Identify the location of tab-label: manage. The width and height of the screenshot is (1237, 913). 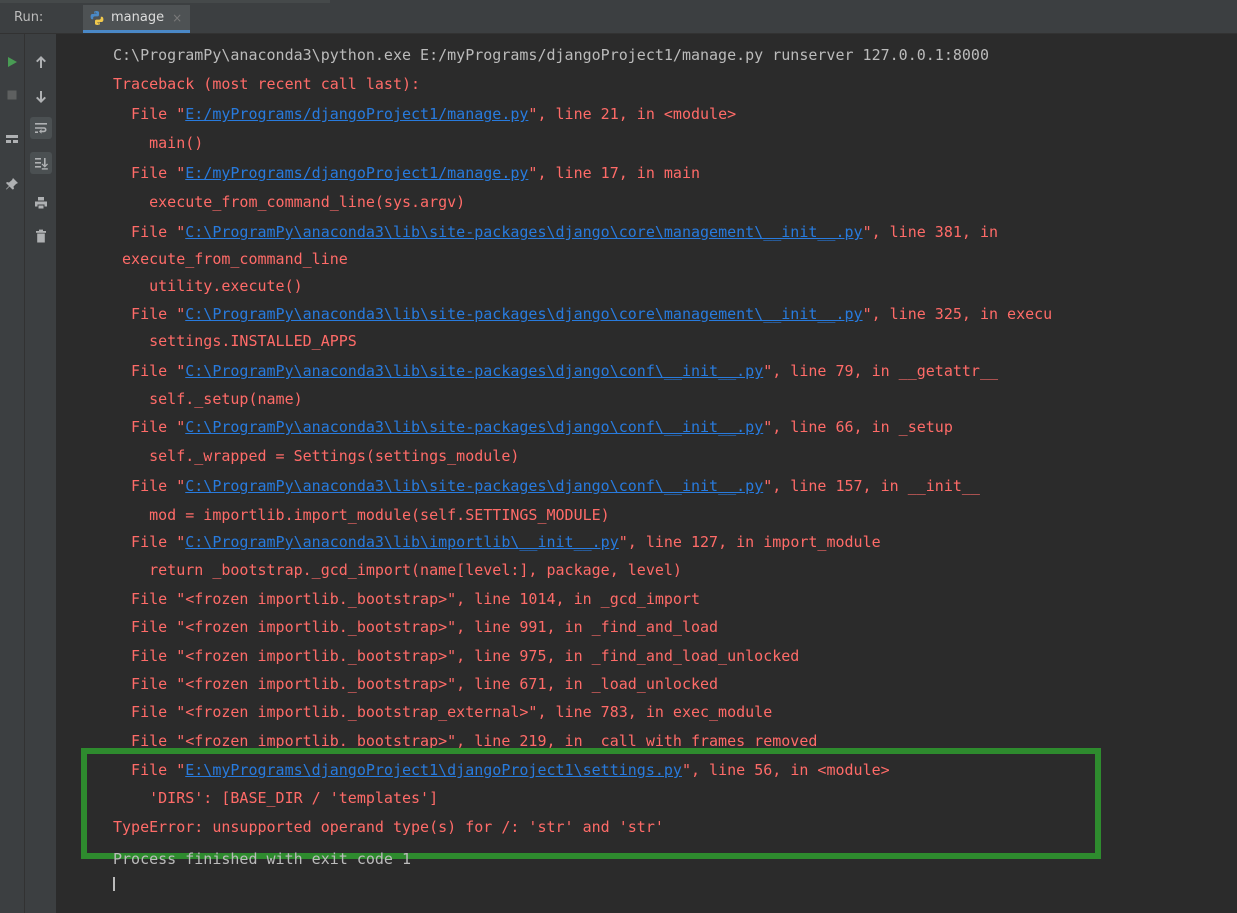
(138, 17).